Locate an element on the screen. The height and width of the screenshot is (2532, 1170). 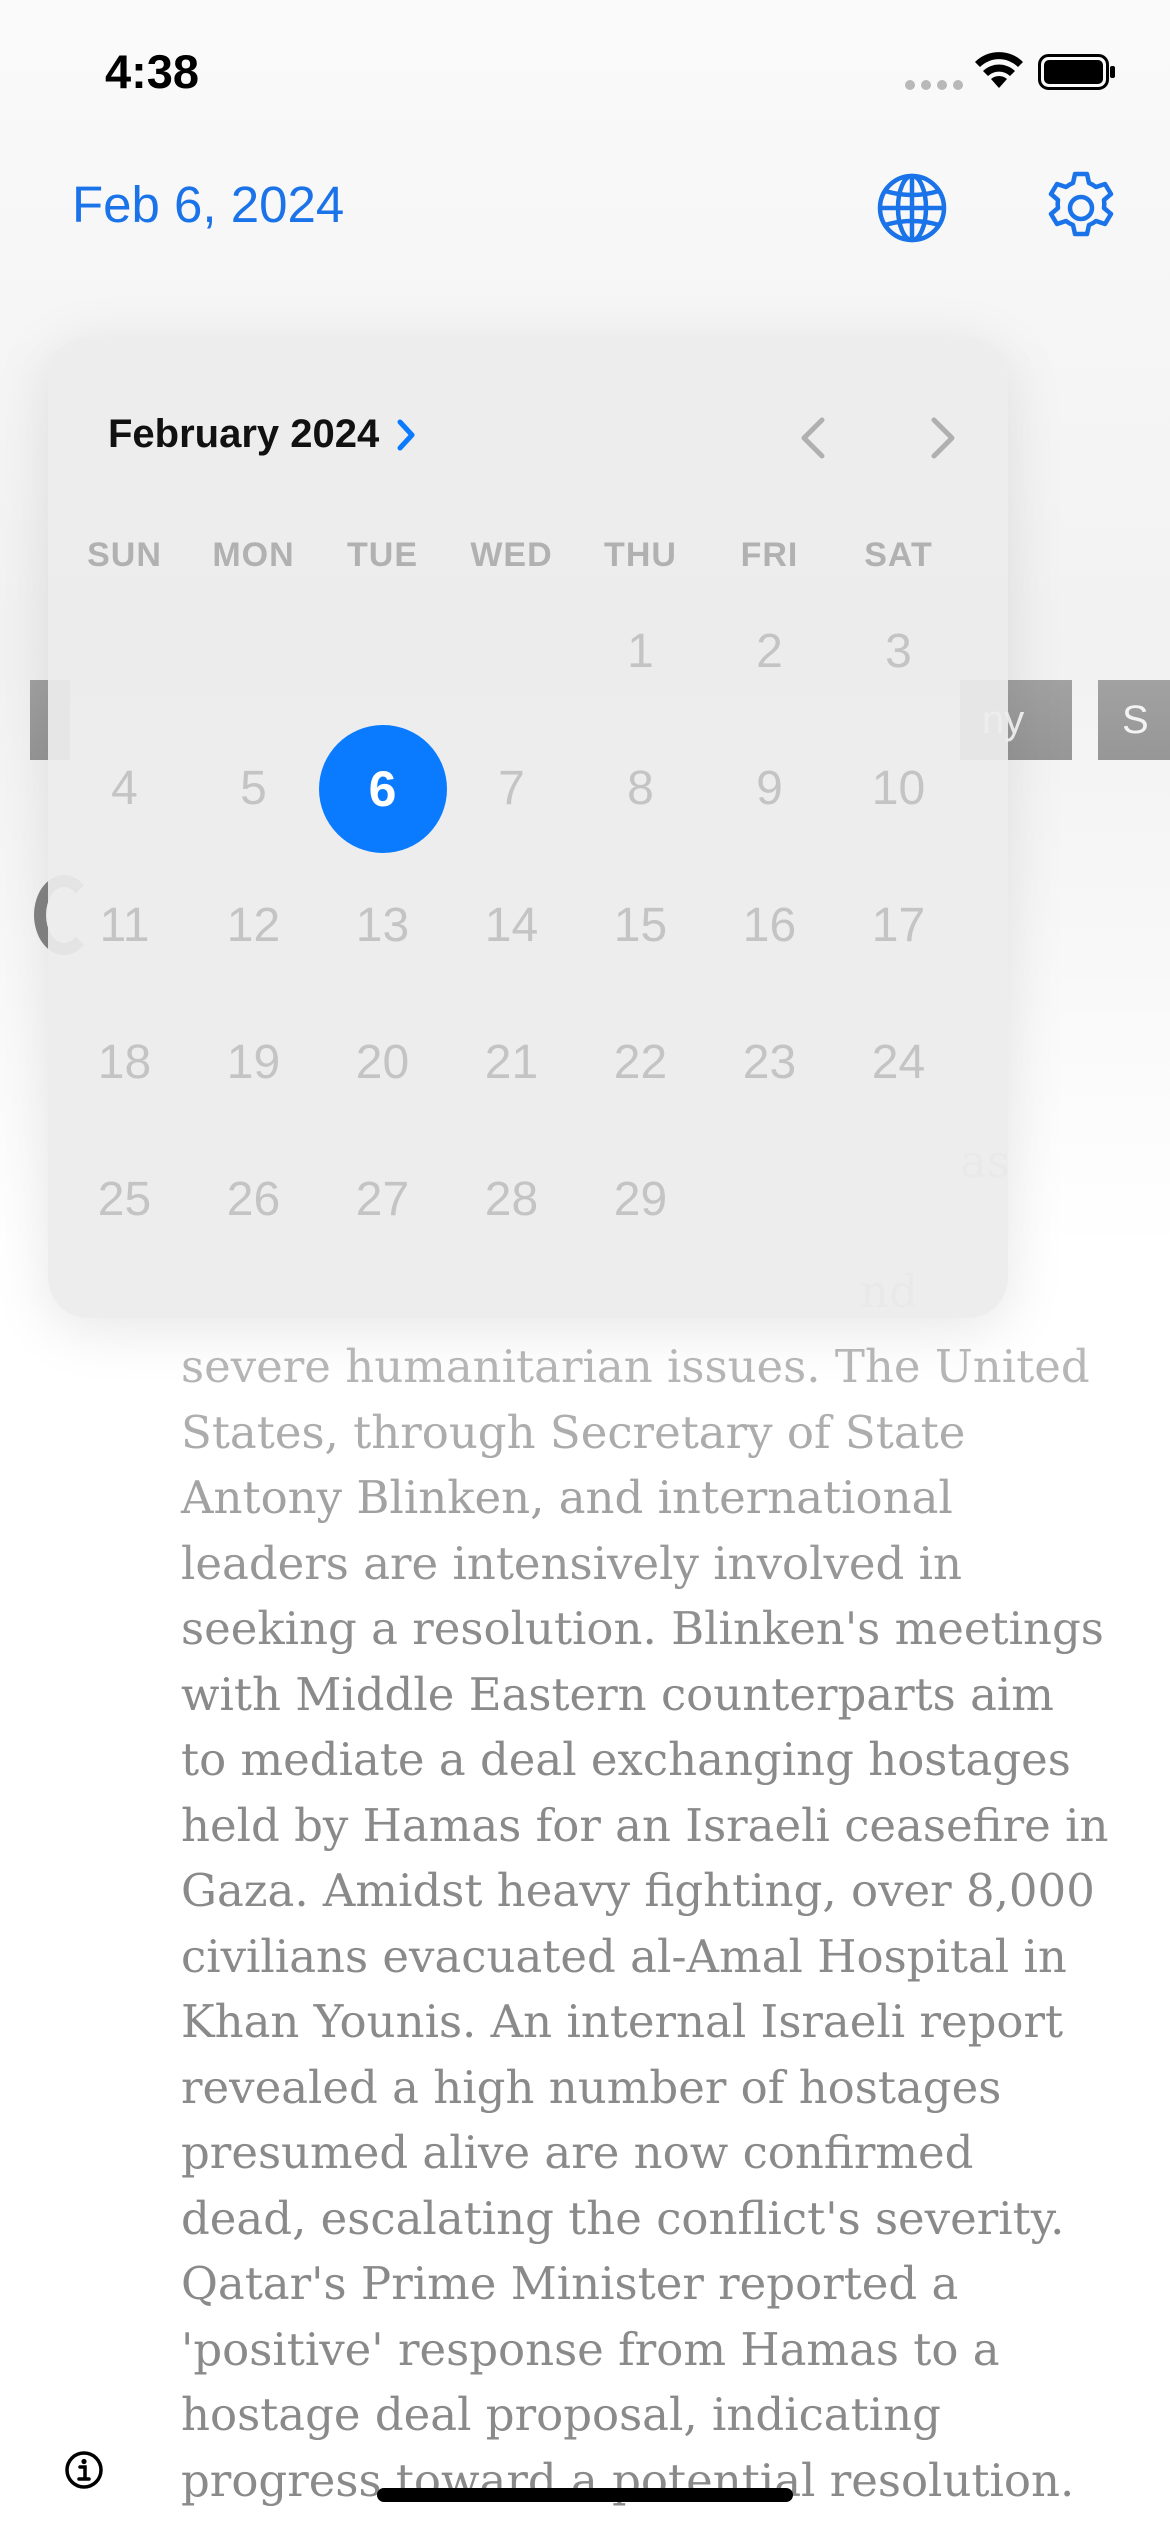
calendar-day: 26 is located at coordinates (253, 1199).